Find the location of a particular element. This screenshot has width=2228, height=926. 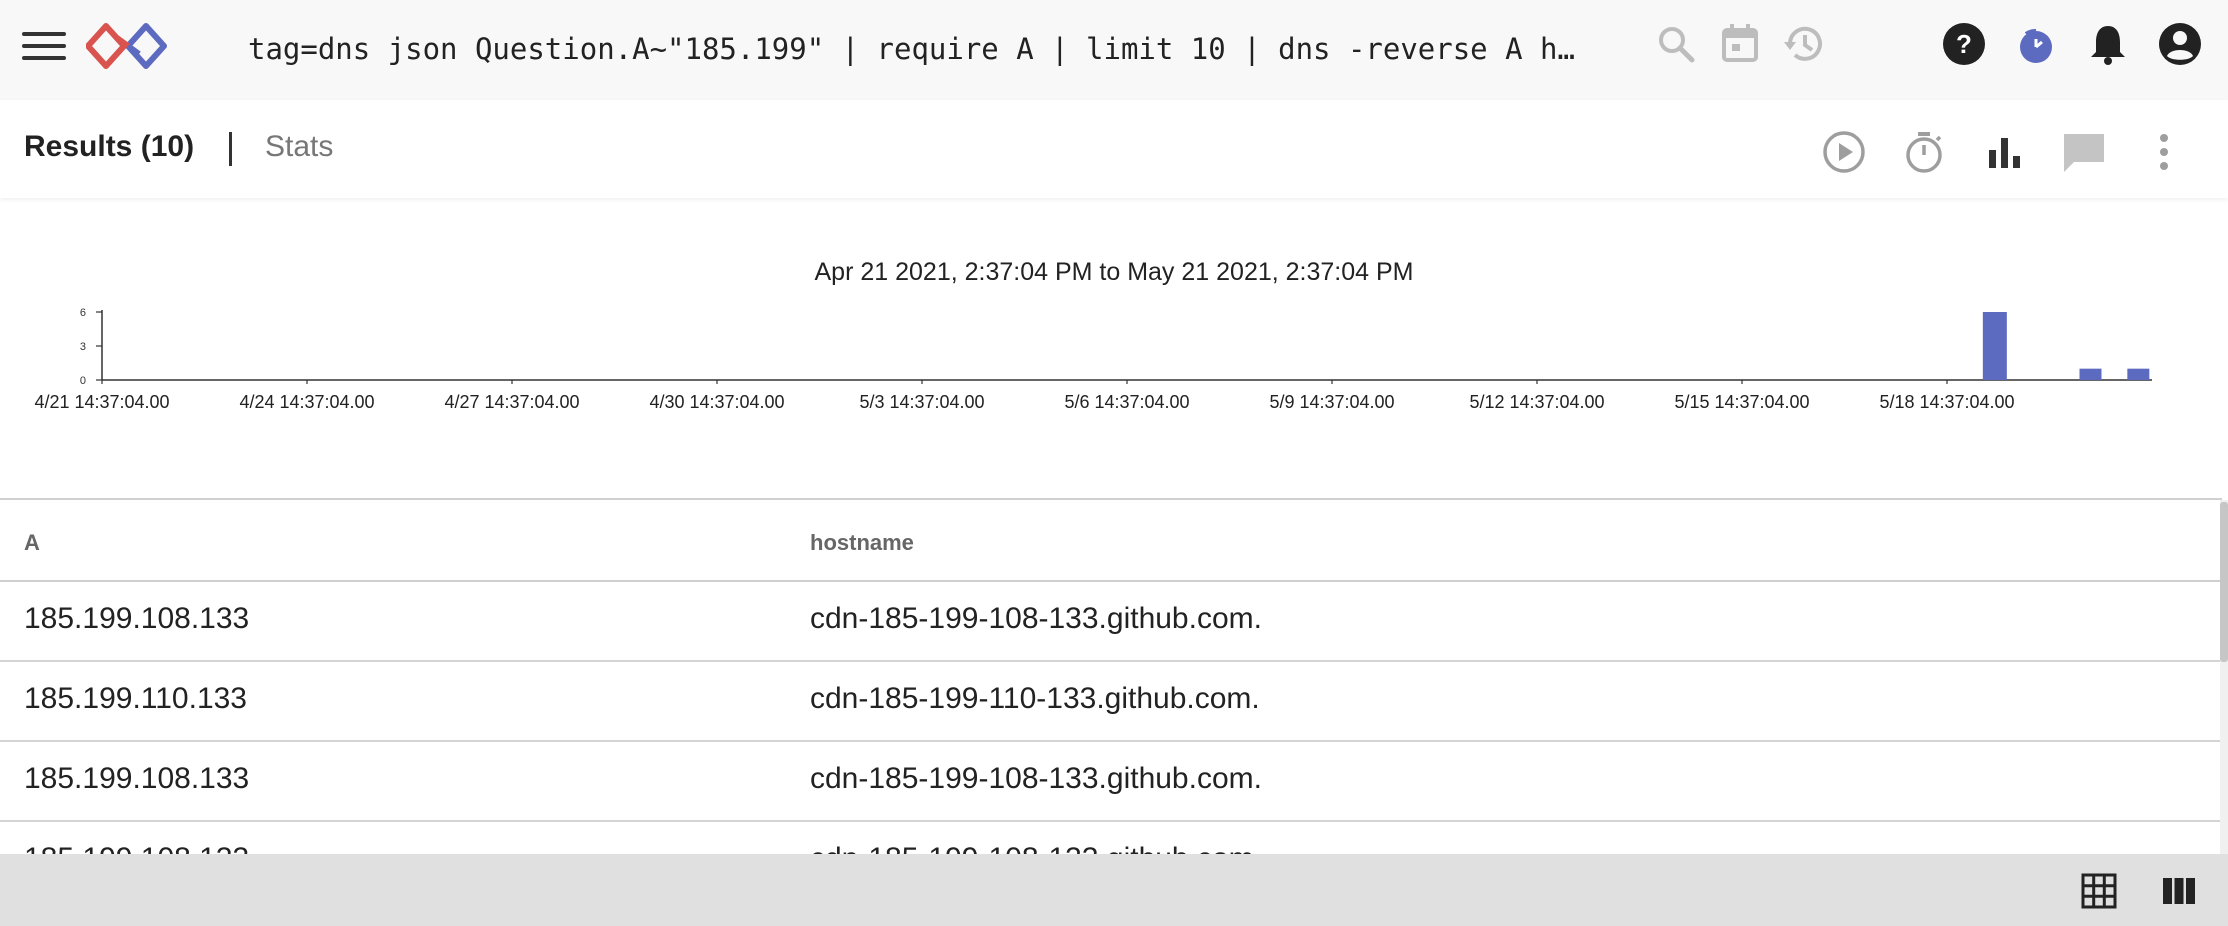

calendar-icon is located at coordinates (1740, 44).